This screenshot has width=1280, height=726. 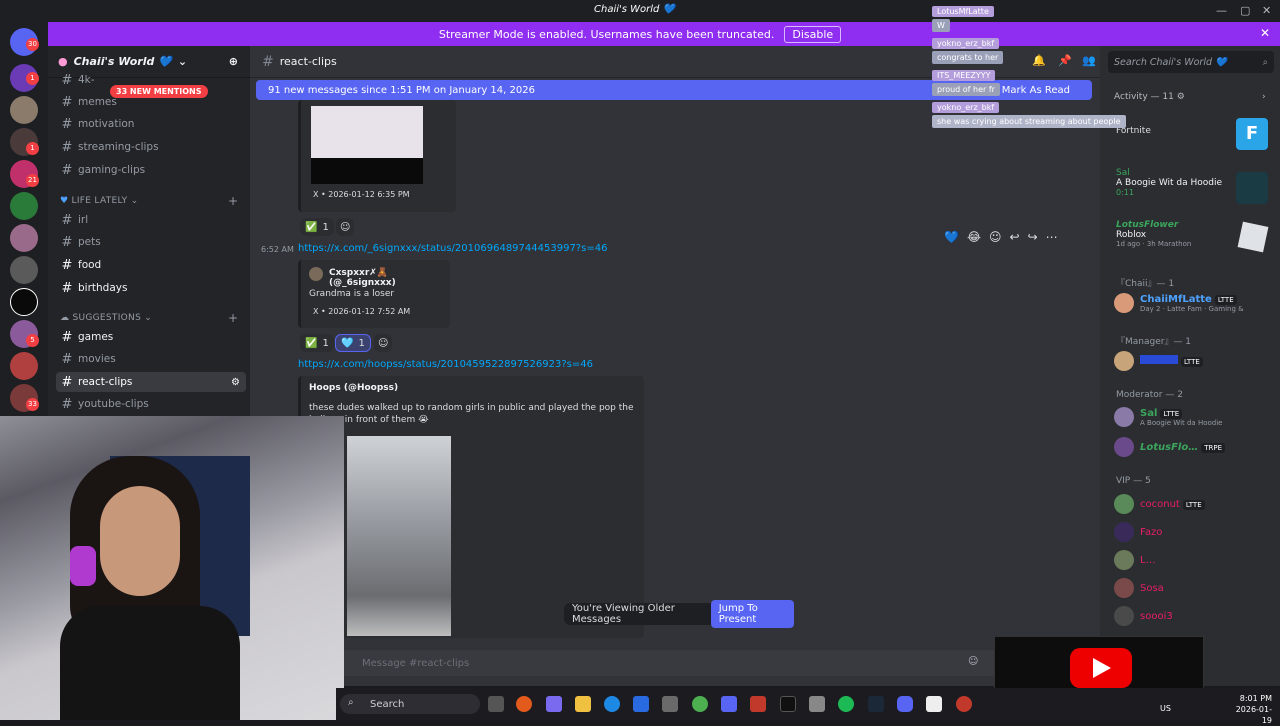 I want to click on channel-birthdays: # birthdays, so click(x=151, y=288).